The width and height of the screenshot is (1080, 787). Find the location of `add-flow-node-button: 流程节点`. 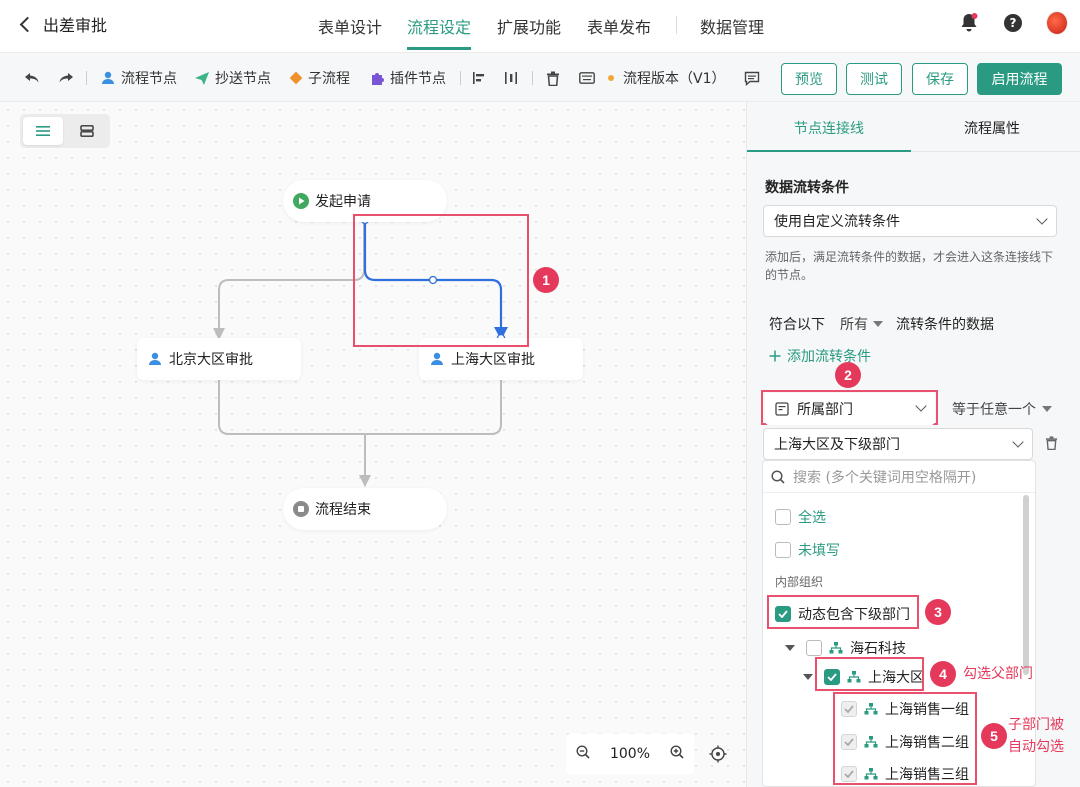

add-flow-node-button: 流程节点 is located at coordinates (138, 78).